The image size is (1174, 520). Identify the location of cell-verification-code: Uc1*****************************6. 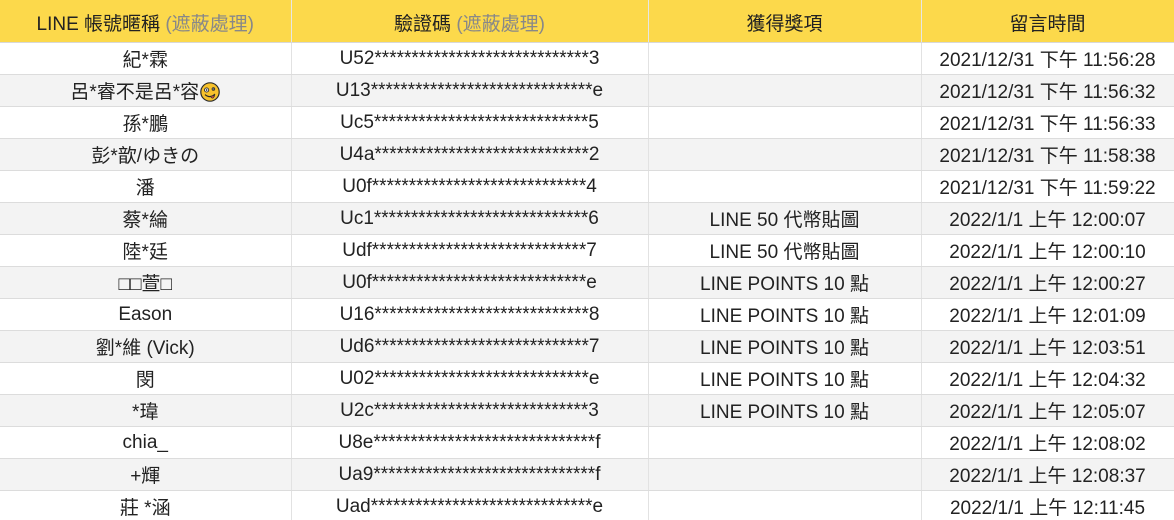
(470, 218).